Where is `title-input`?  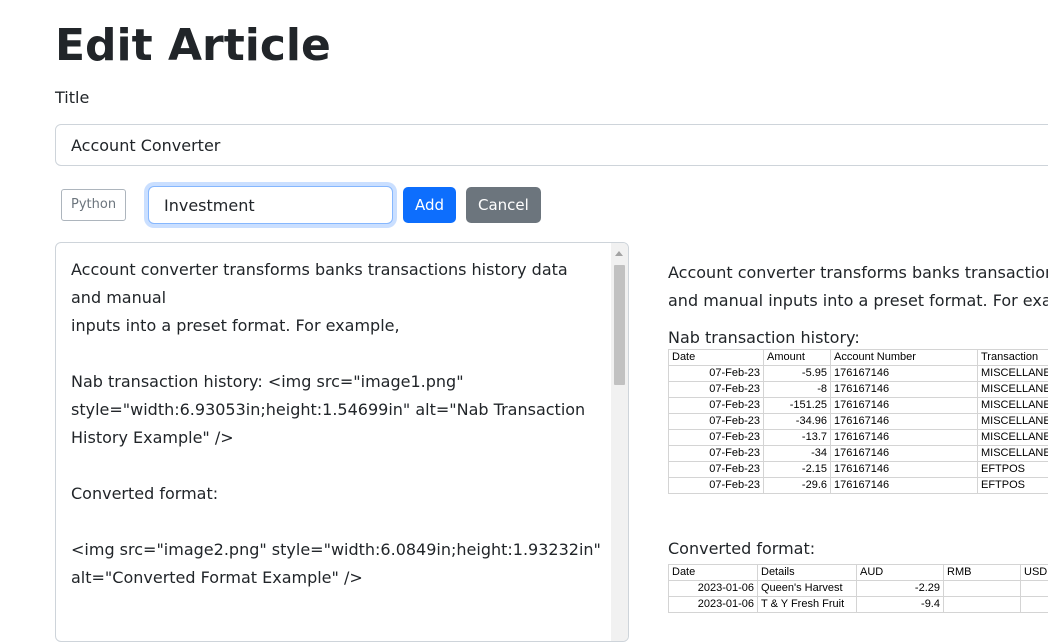
title-input is located at coordinates (551, 145).